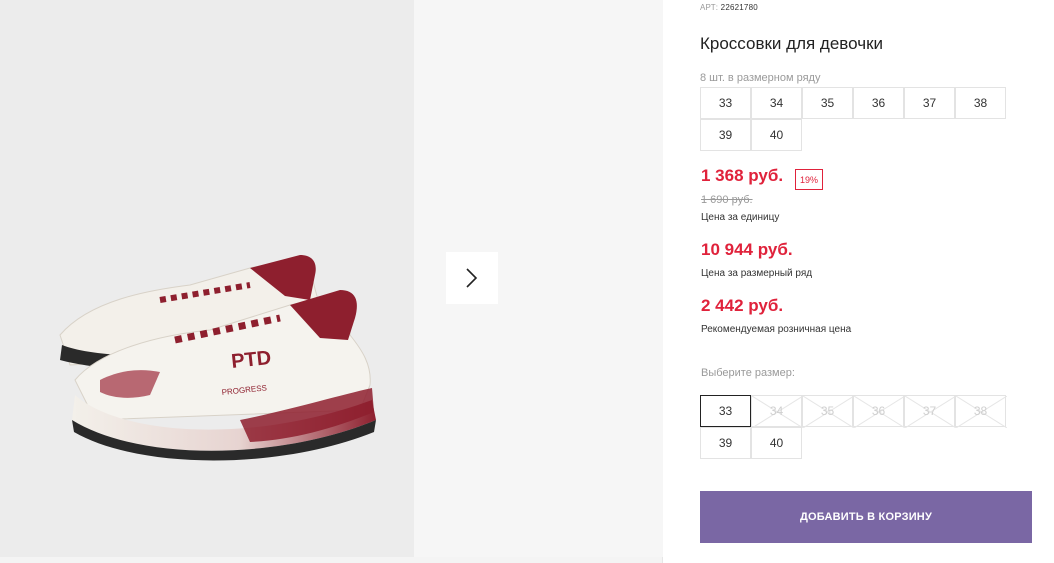 The width and height of the screenshot is (1054, 563). Describe the element at coordinates (776, 329) in the screenshot. I see `retail-price-label: Рекомендуемая розничная цена` at that location.